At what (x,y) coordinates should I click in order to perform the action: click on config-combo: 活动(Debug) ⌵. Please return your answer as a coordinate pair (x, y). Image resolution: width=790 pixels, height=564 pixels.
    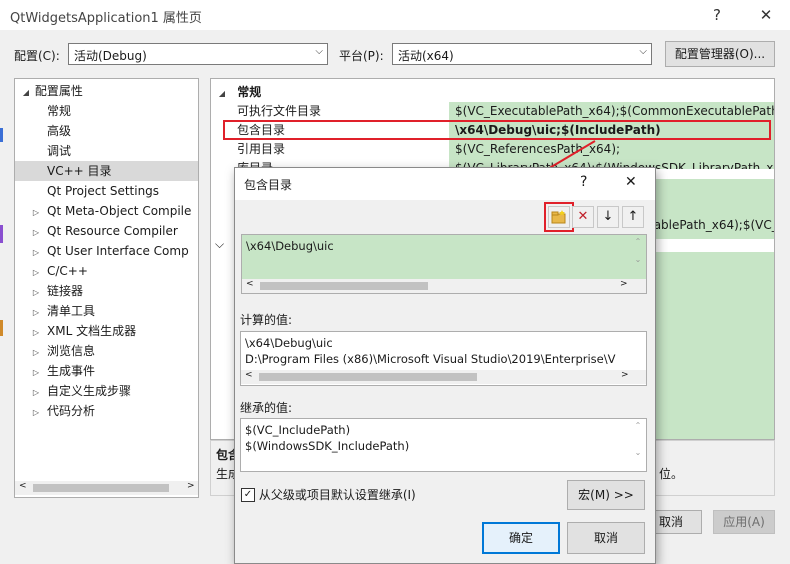
    Looking at the image, I should click on (198, 54).